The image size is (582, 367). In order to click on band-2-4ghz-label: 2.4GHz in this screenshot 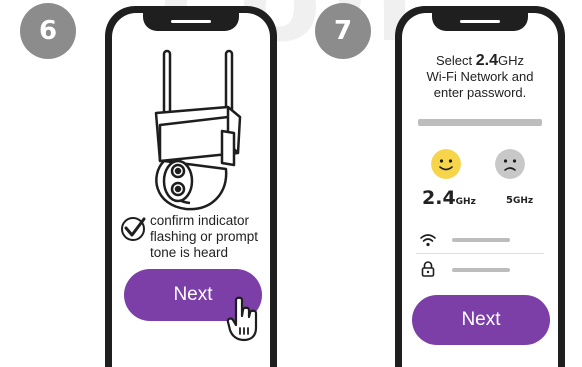, I will do `click(462, 198)`.